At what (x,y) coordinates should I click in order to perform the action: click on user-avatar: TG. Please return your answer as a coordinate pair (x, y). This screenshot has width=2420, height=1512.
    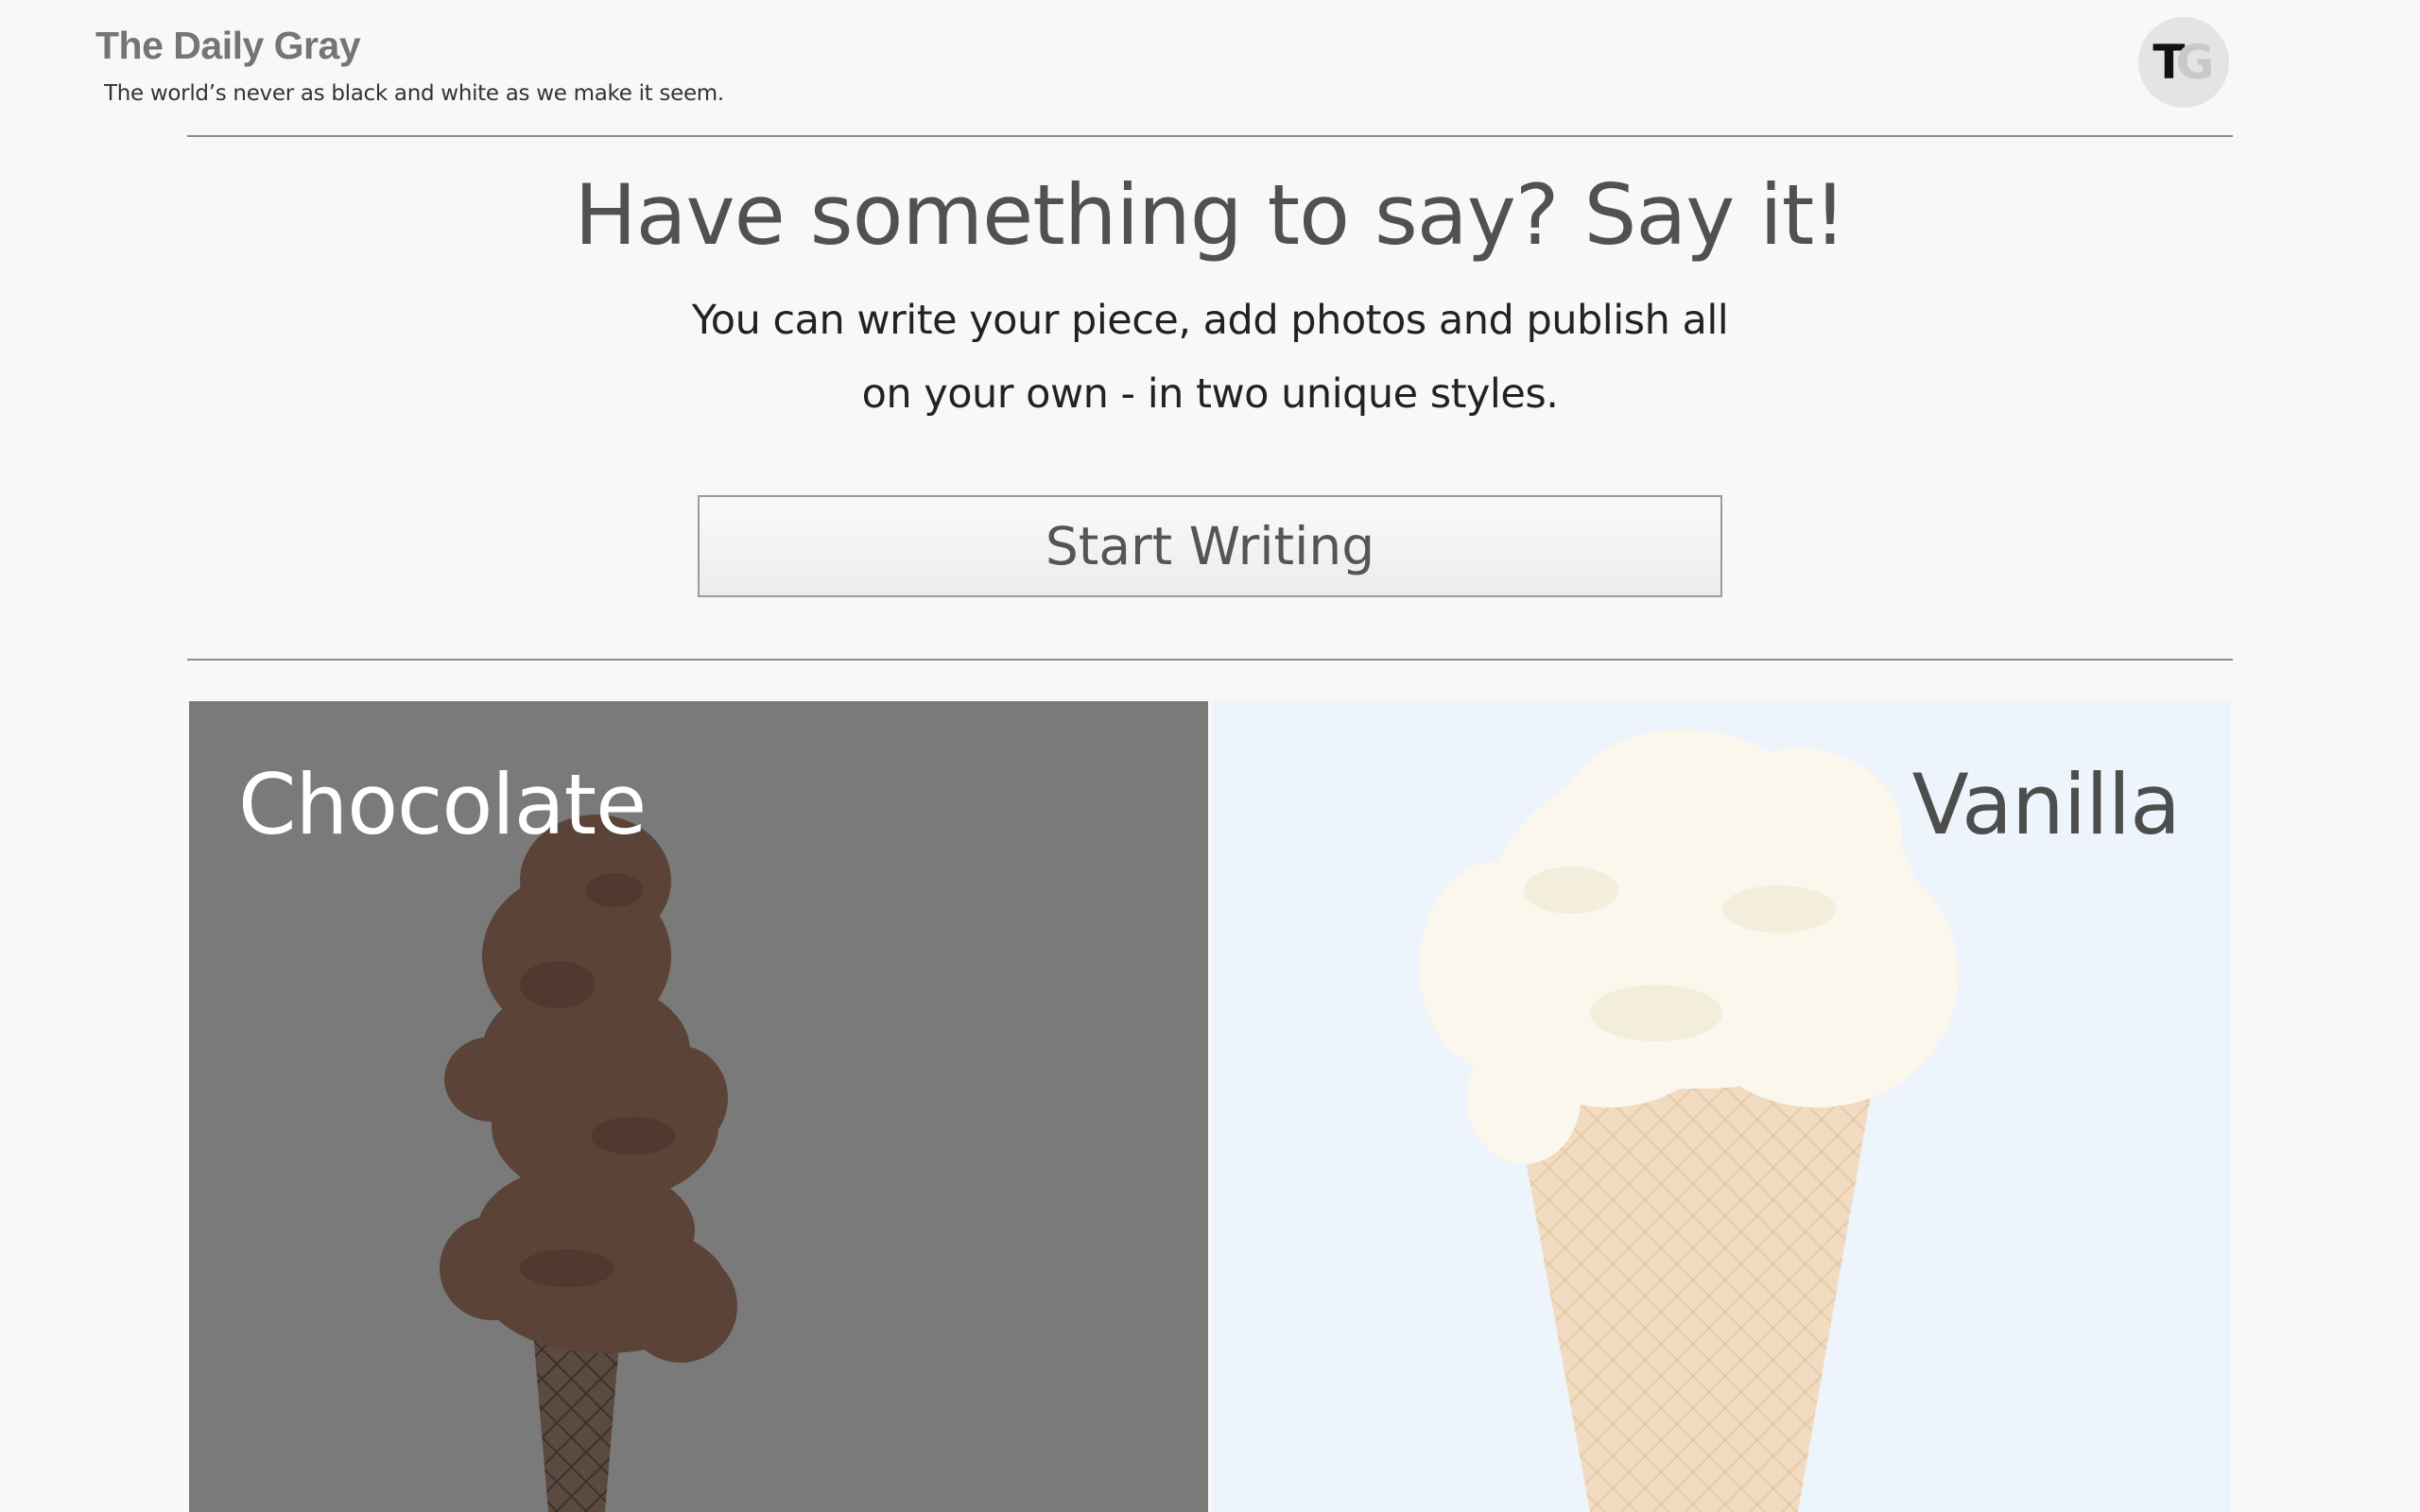
    Looking at the image, I should click on (2183, 62).